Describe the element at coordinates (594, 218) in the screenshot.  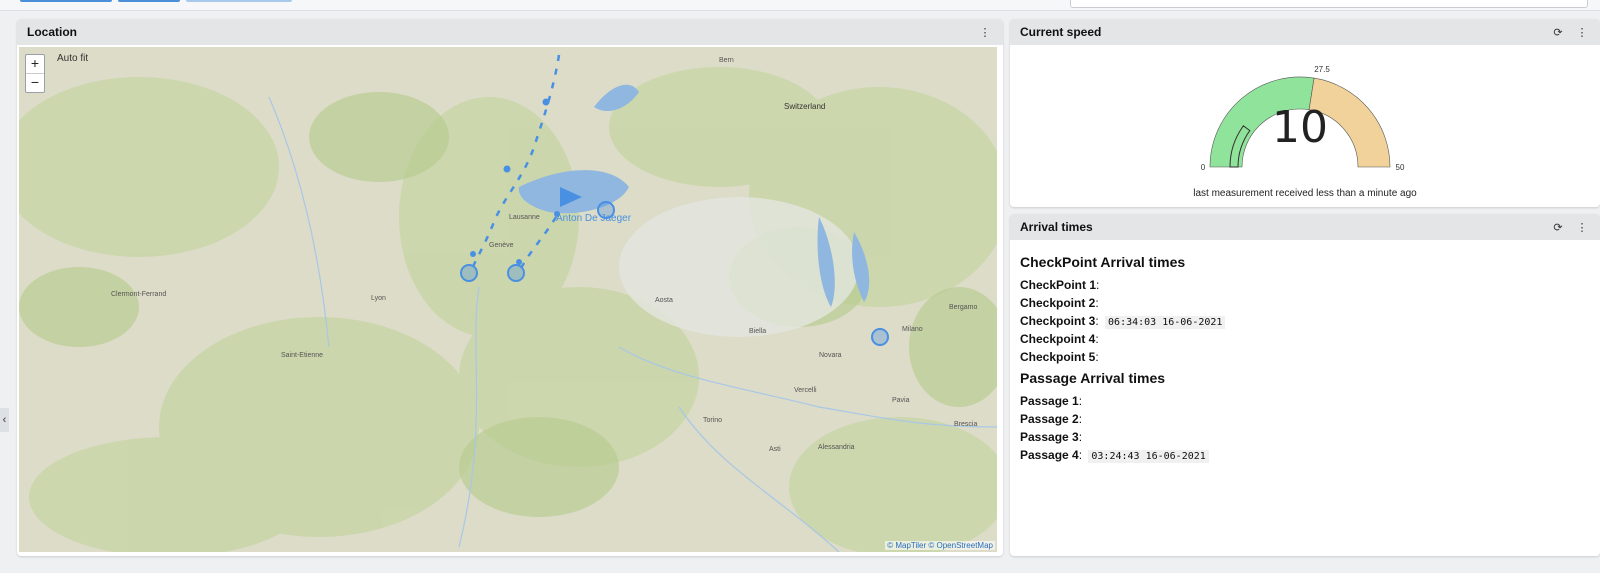
I see `rider-label: Anton De Jaeger` at that location.